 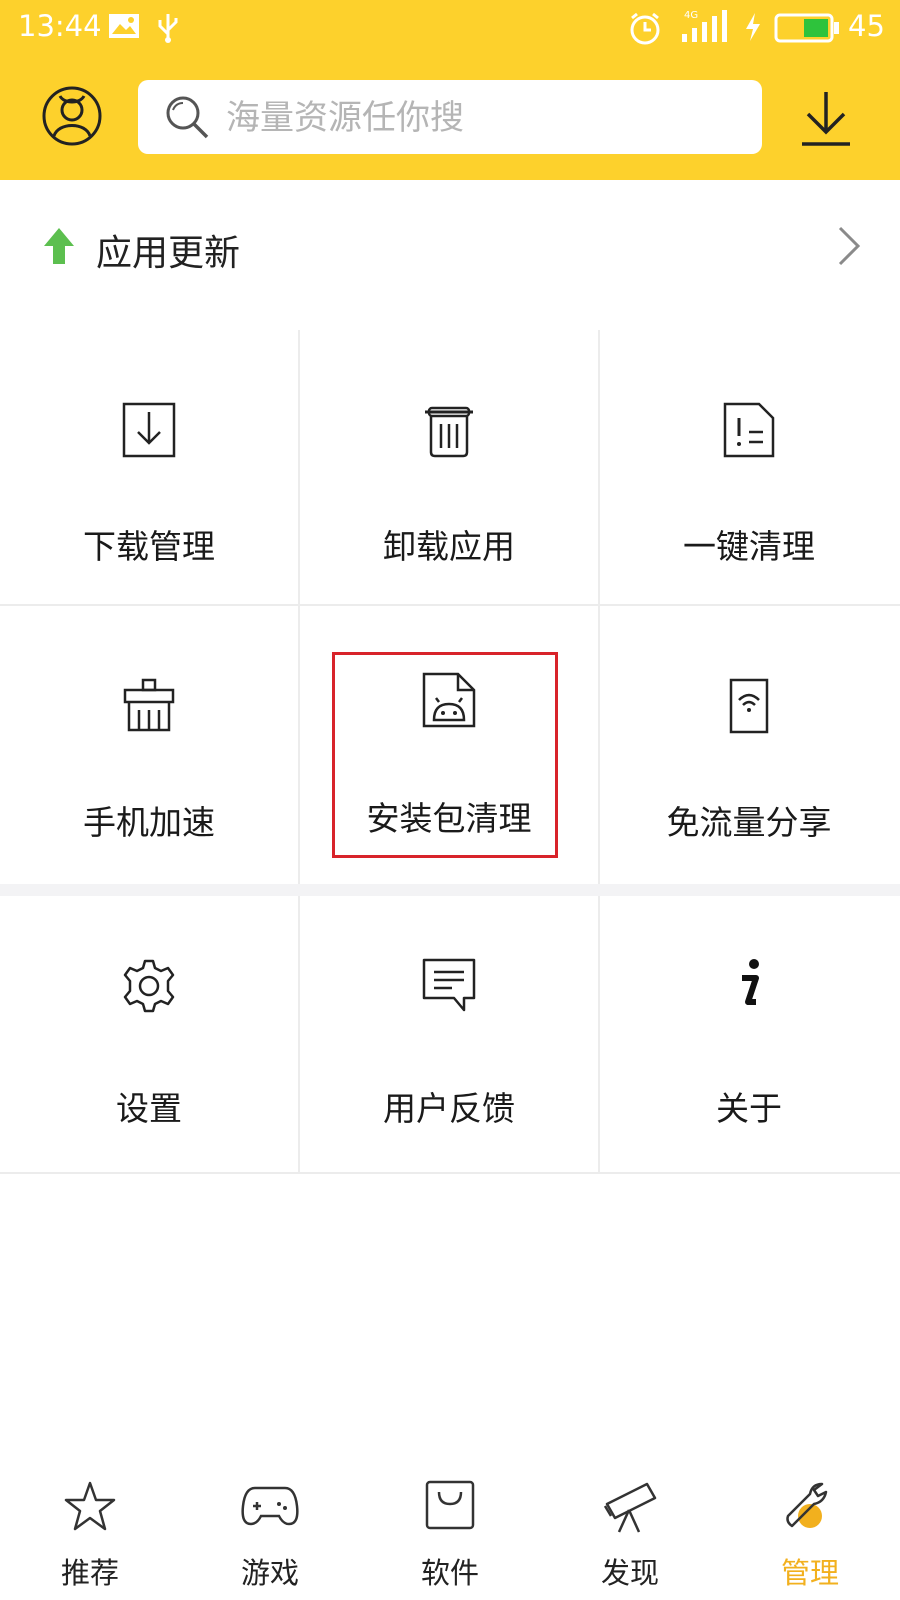 What do you see at coordinates (449, 1108) in the screenshot?
I see `more-label: 用户反馈` at bounding box center [449, 1108].